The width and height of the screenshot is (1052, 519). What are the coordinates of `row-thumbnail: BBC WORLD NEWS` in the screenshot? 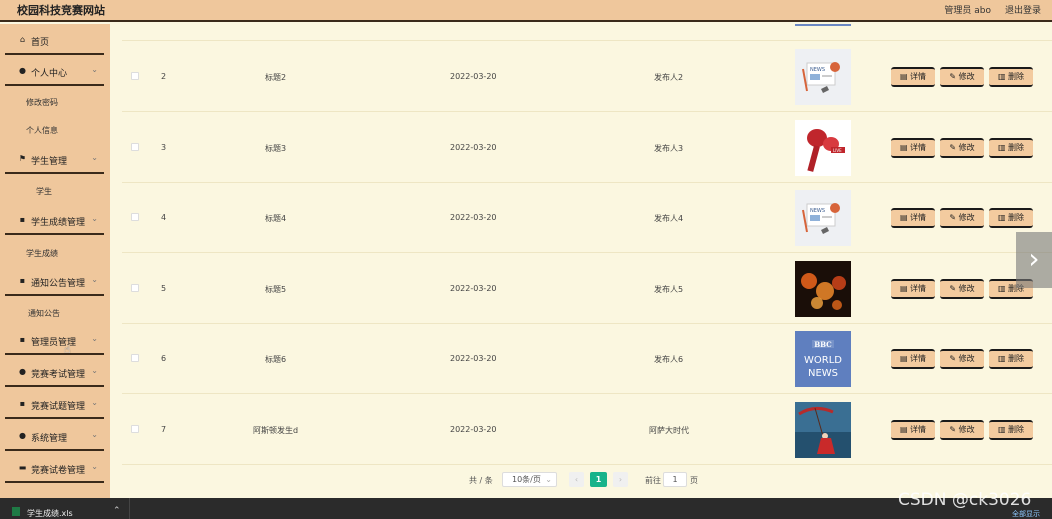 It's located at (823, 359).